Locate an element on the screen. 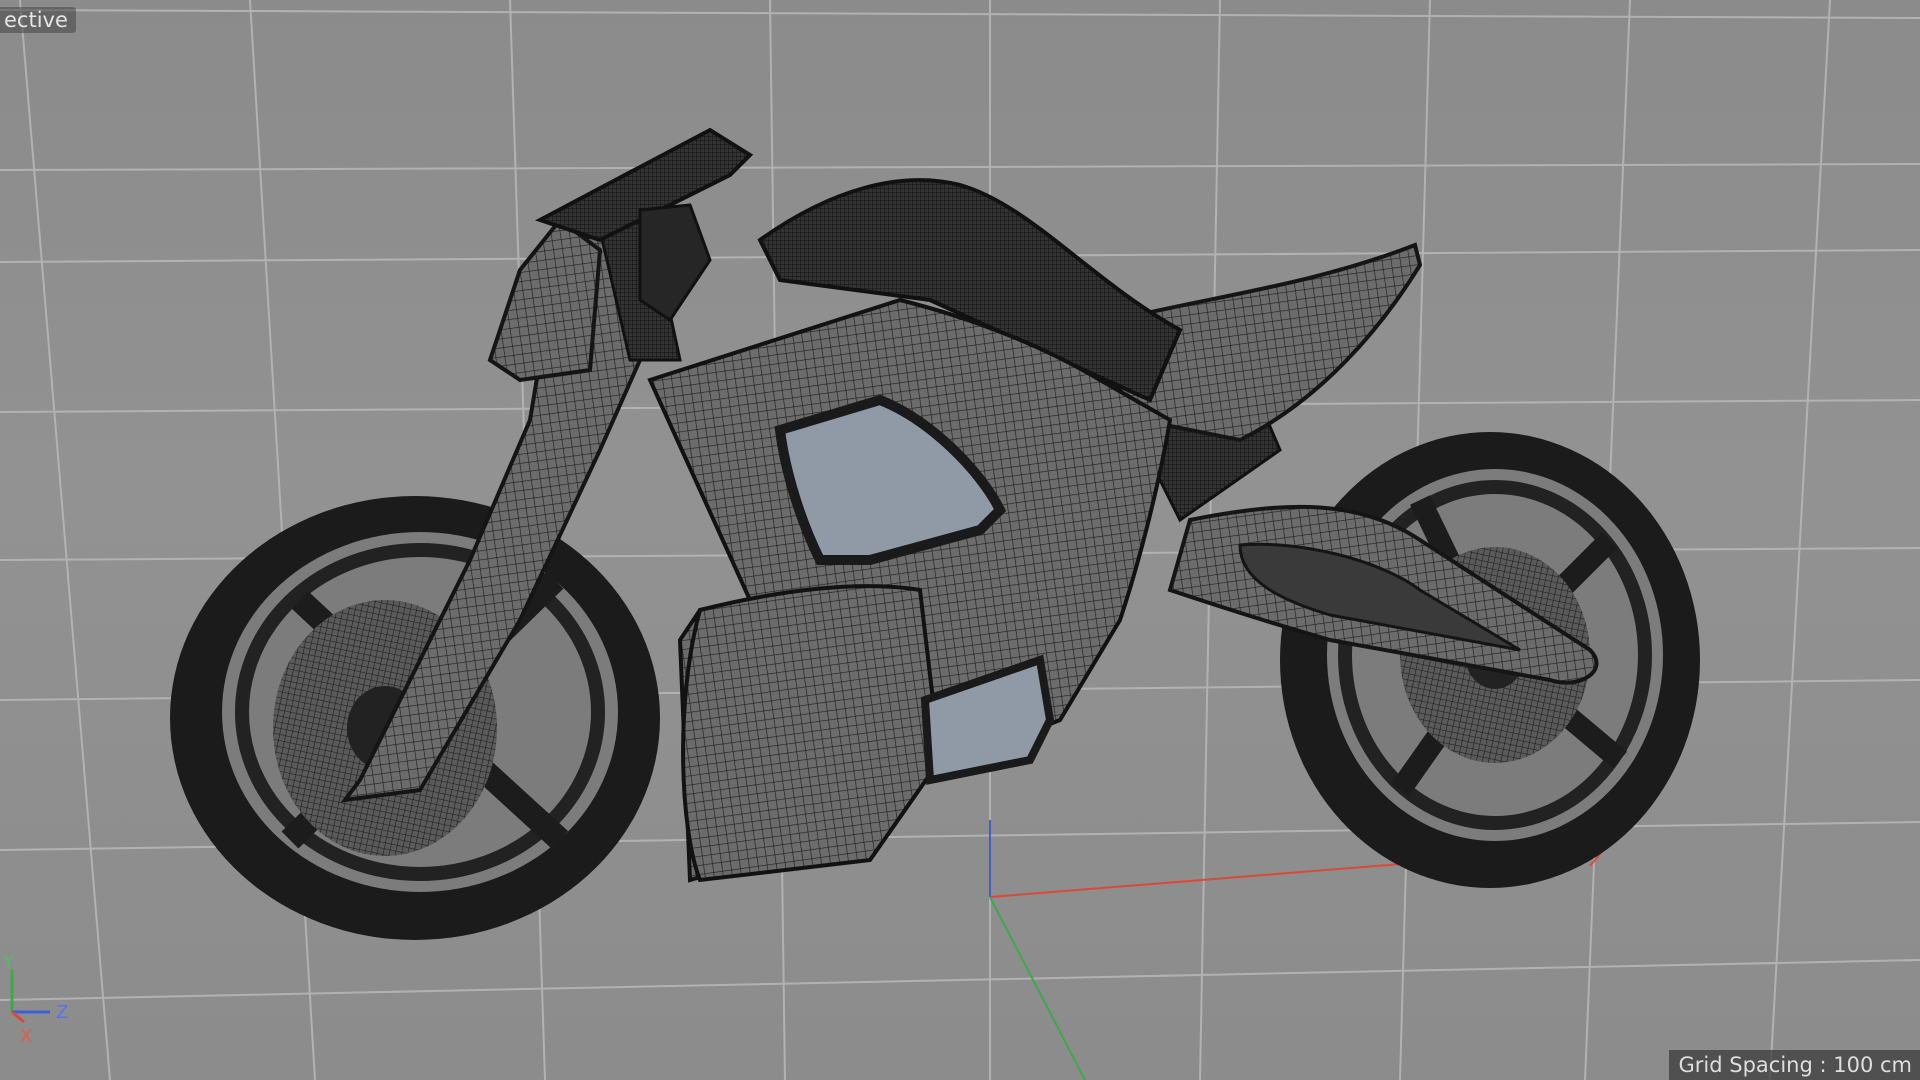  grid-spacing-readout: Grid Spacing : 100 cm is located at coordinates (1794, 1065).